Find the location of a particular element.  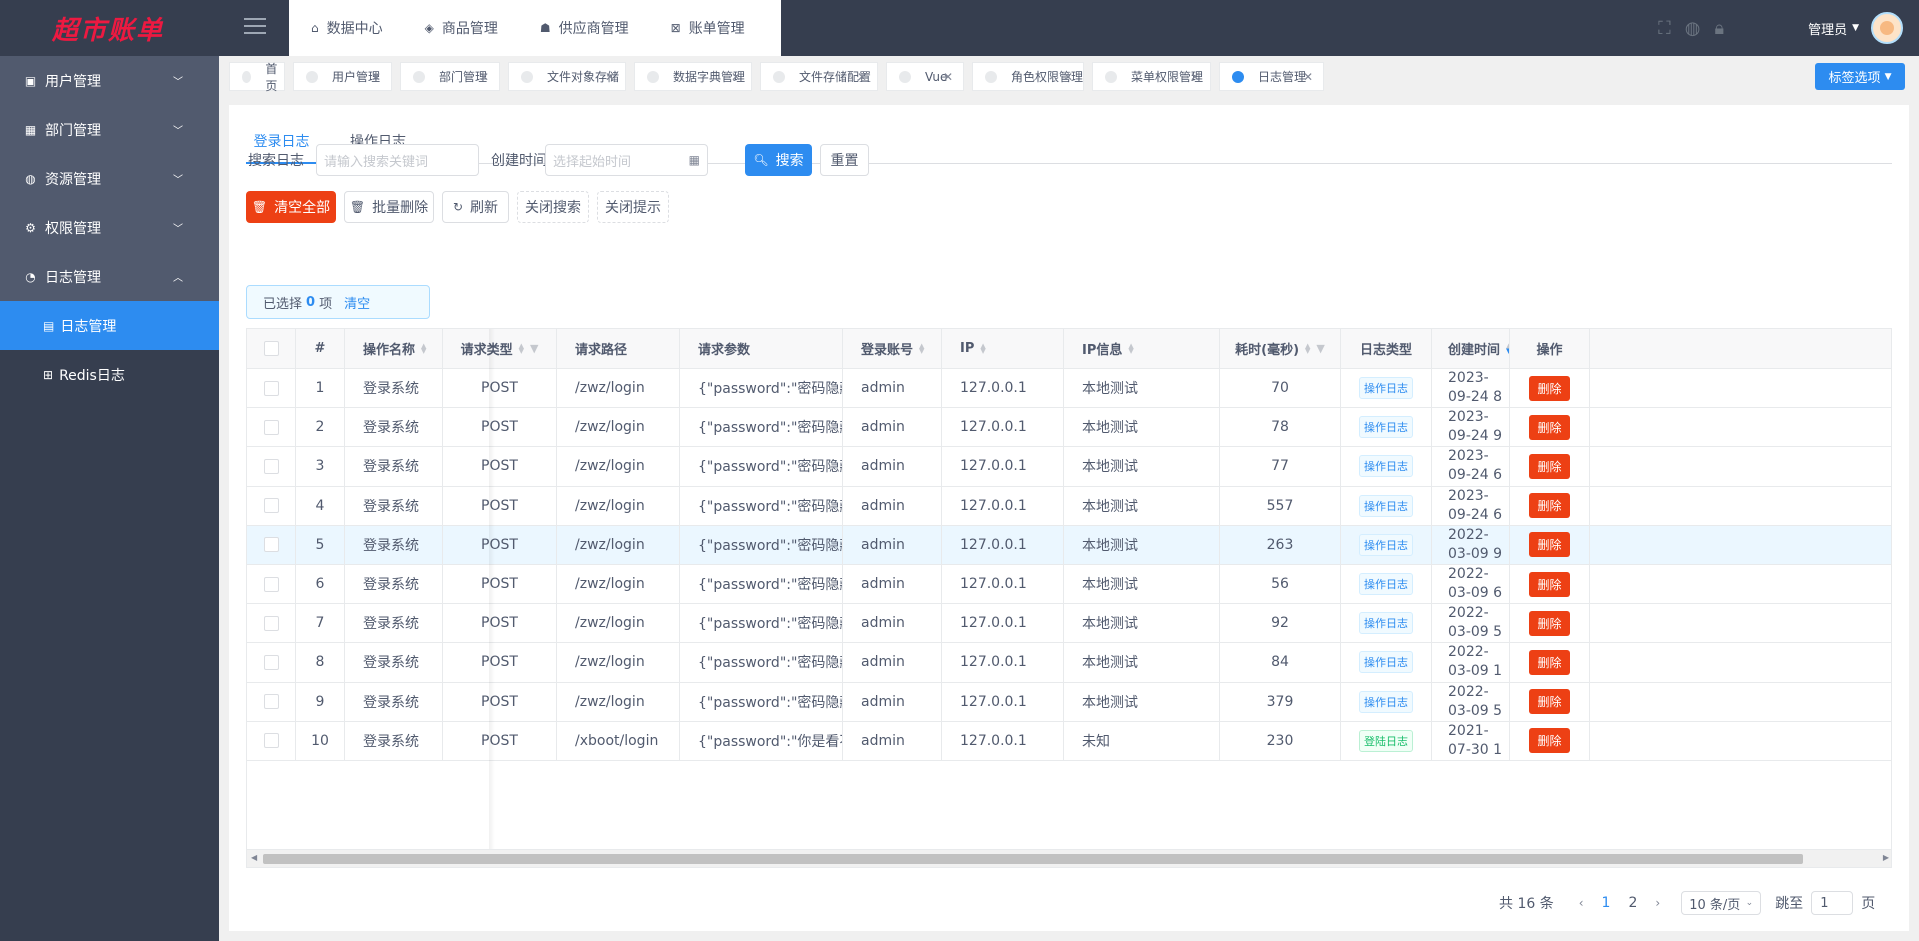

topnav-item-3: ⊠ 账单管理 is located at coordinates (707, 28).